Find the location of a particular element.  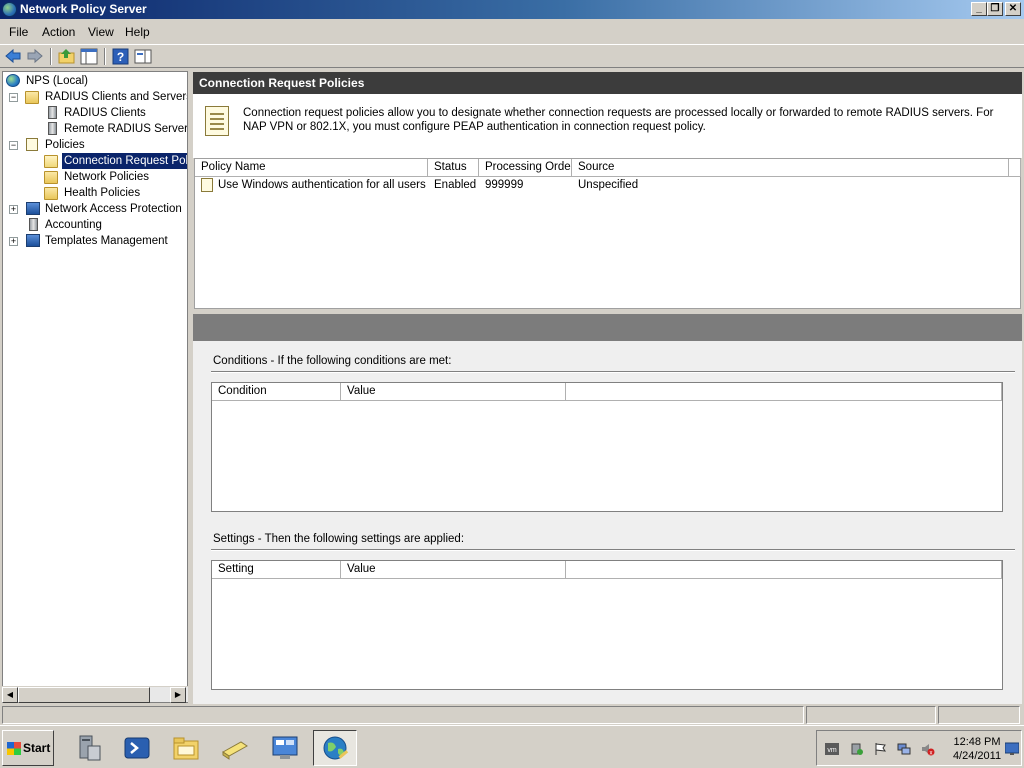

column-header-source: Source is located at coordinates (790, 168).